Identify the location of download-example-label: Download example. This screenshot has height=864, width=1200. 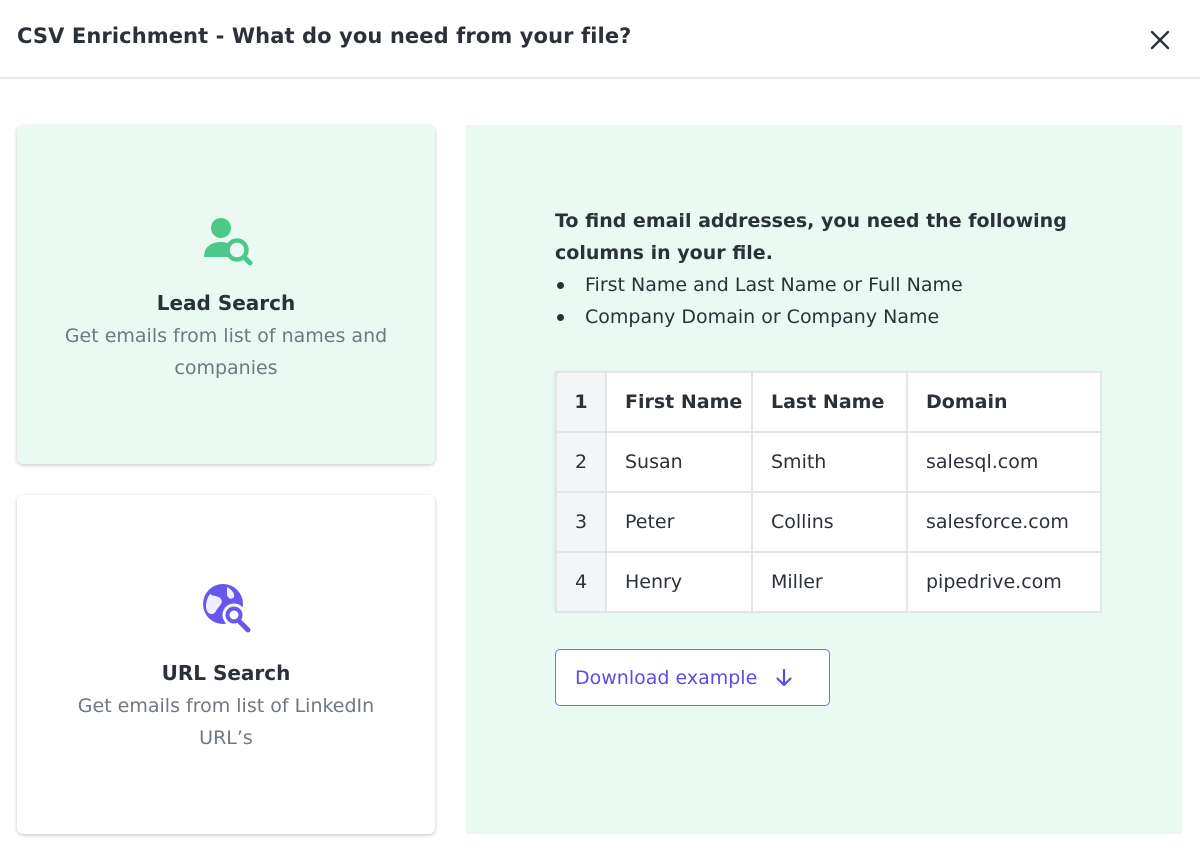
(666, 677).